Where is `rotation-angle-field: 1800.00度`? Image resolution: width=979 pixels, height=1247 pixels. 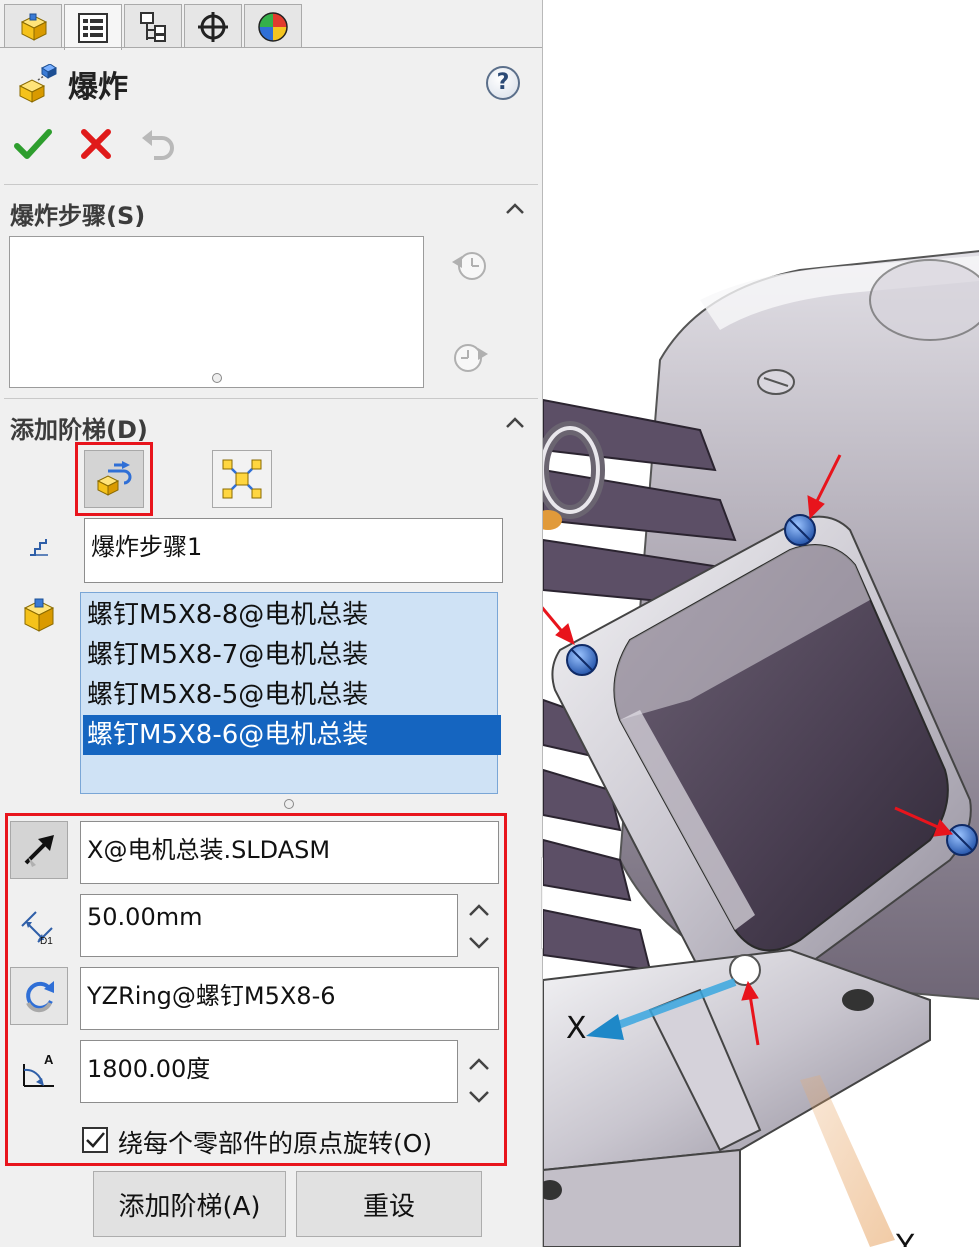 rotation-angle-field: 1800.00度 is located at coordinates (269, 1071).